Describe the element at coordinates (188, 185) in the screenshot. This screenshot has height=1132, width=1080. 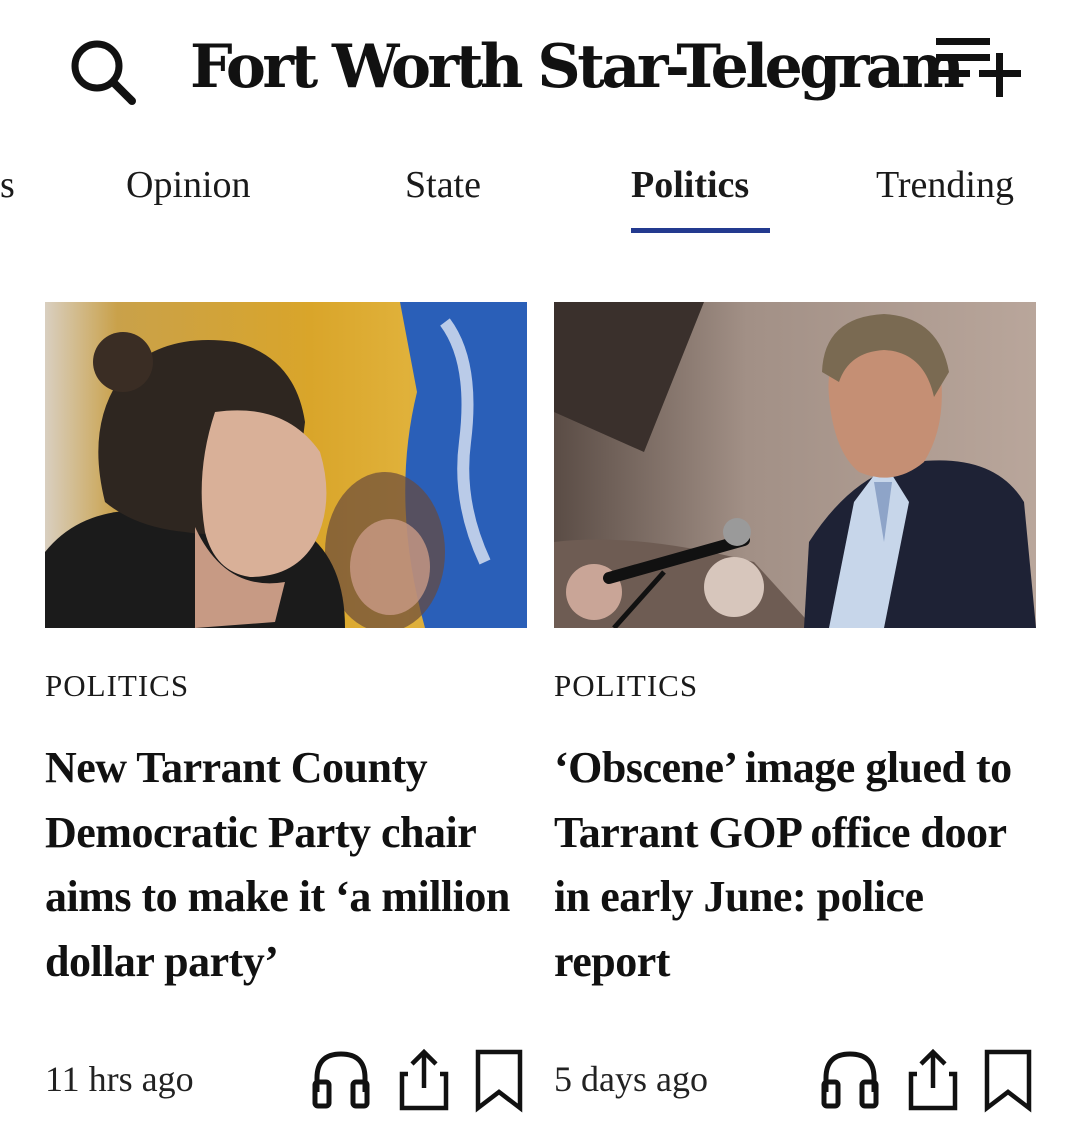
I see `tab-opinion: Opinion` at that location.